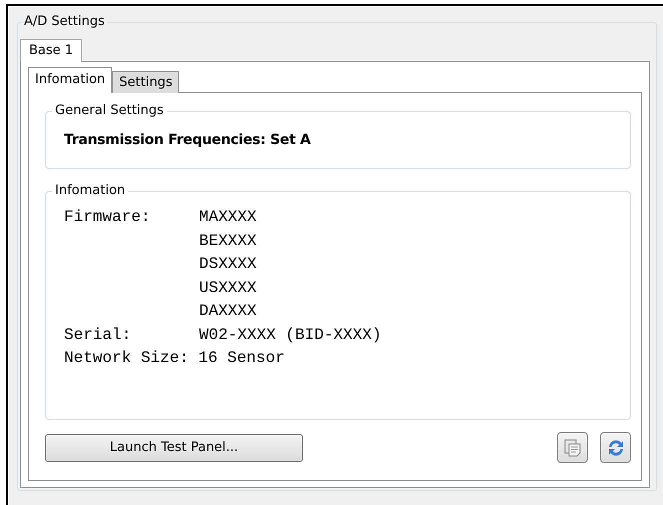  Describe the element at coordinates (572, 447) in the screenshot. I see `copy-icon` at that location.